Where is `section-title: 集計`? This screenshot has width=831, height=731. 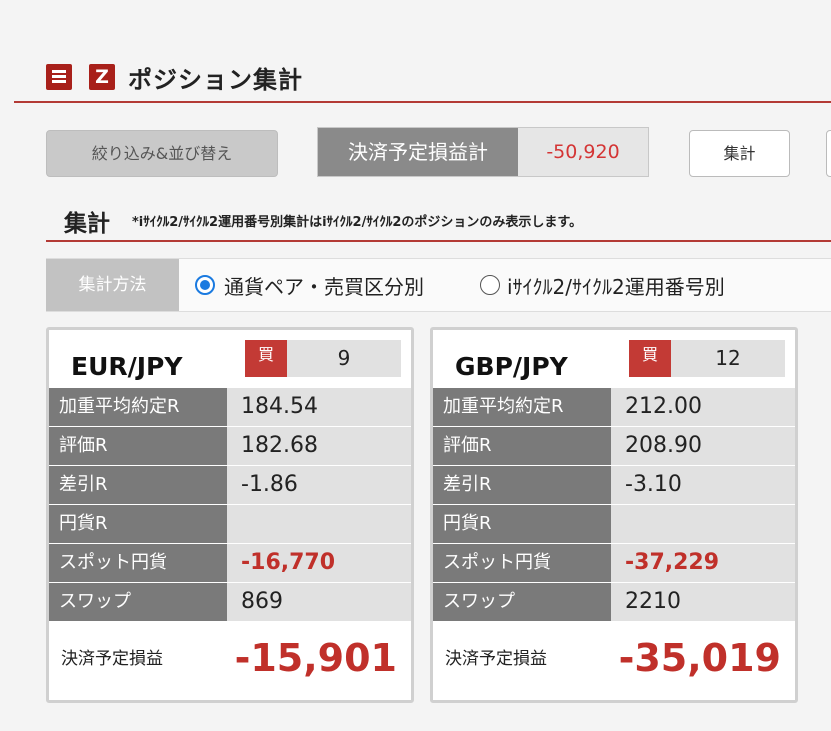 section-title: 集計 is located at coordinates (87, 224).